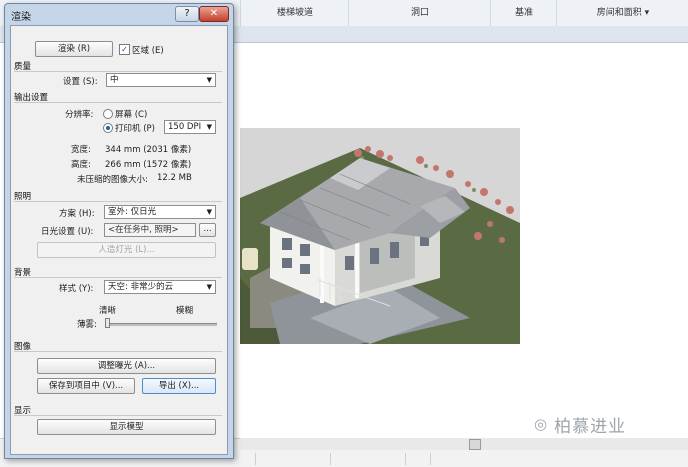  What do you see at coordinates (523, 13) in the screenshot?
I see `ribbon-tab-datum: 基准` at bounding box center [523, 13].